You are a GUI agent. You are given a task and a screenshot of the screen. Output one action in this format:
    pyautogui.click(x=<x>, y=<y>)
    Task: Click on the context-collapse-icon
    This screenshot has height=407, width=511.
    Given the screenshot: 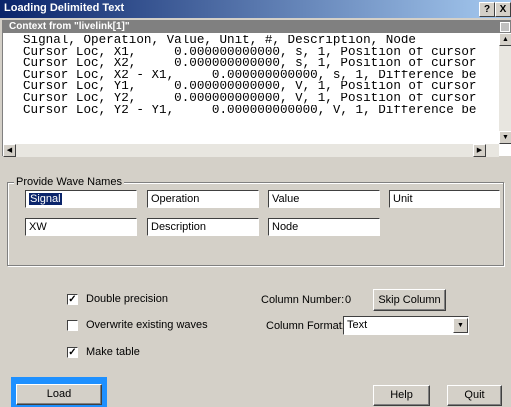 What is the action you would take?
    pyautogui.click(x=505, y=27)
    